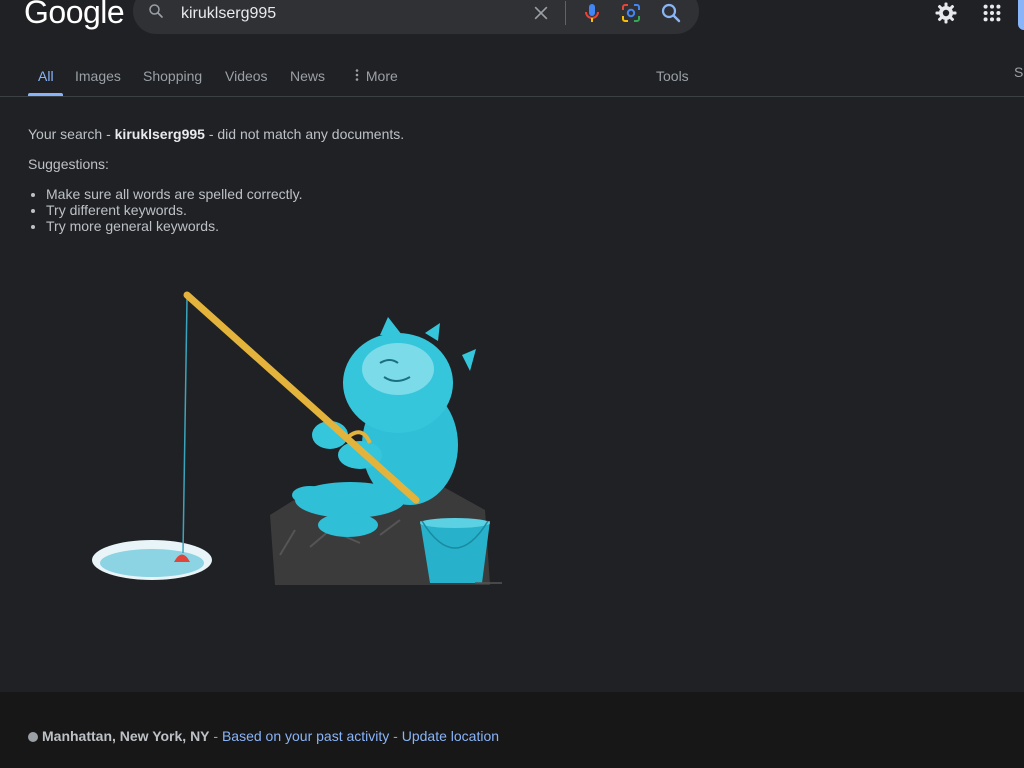  What do you see at coordinates (512, 96) in the screenshot?
I see `tabs-divider` at bounding box center [512, 96].